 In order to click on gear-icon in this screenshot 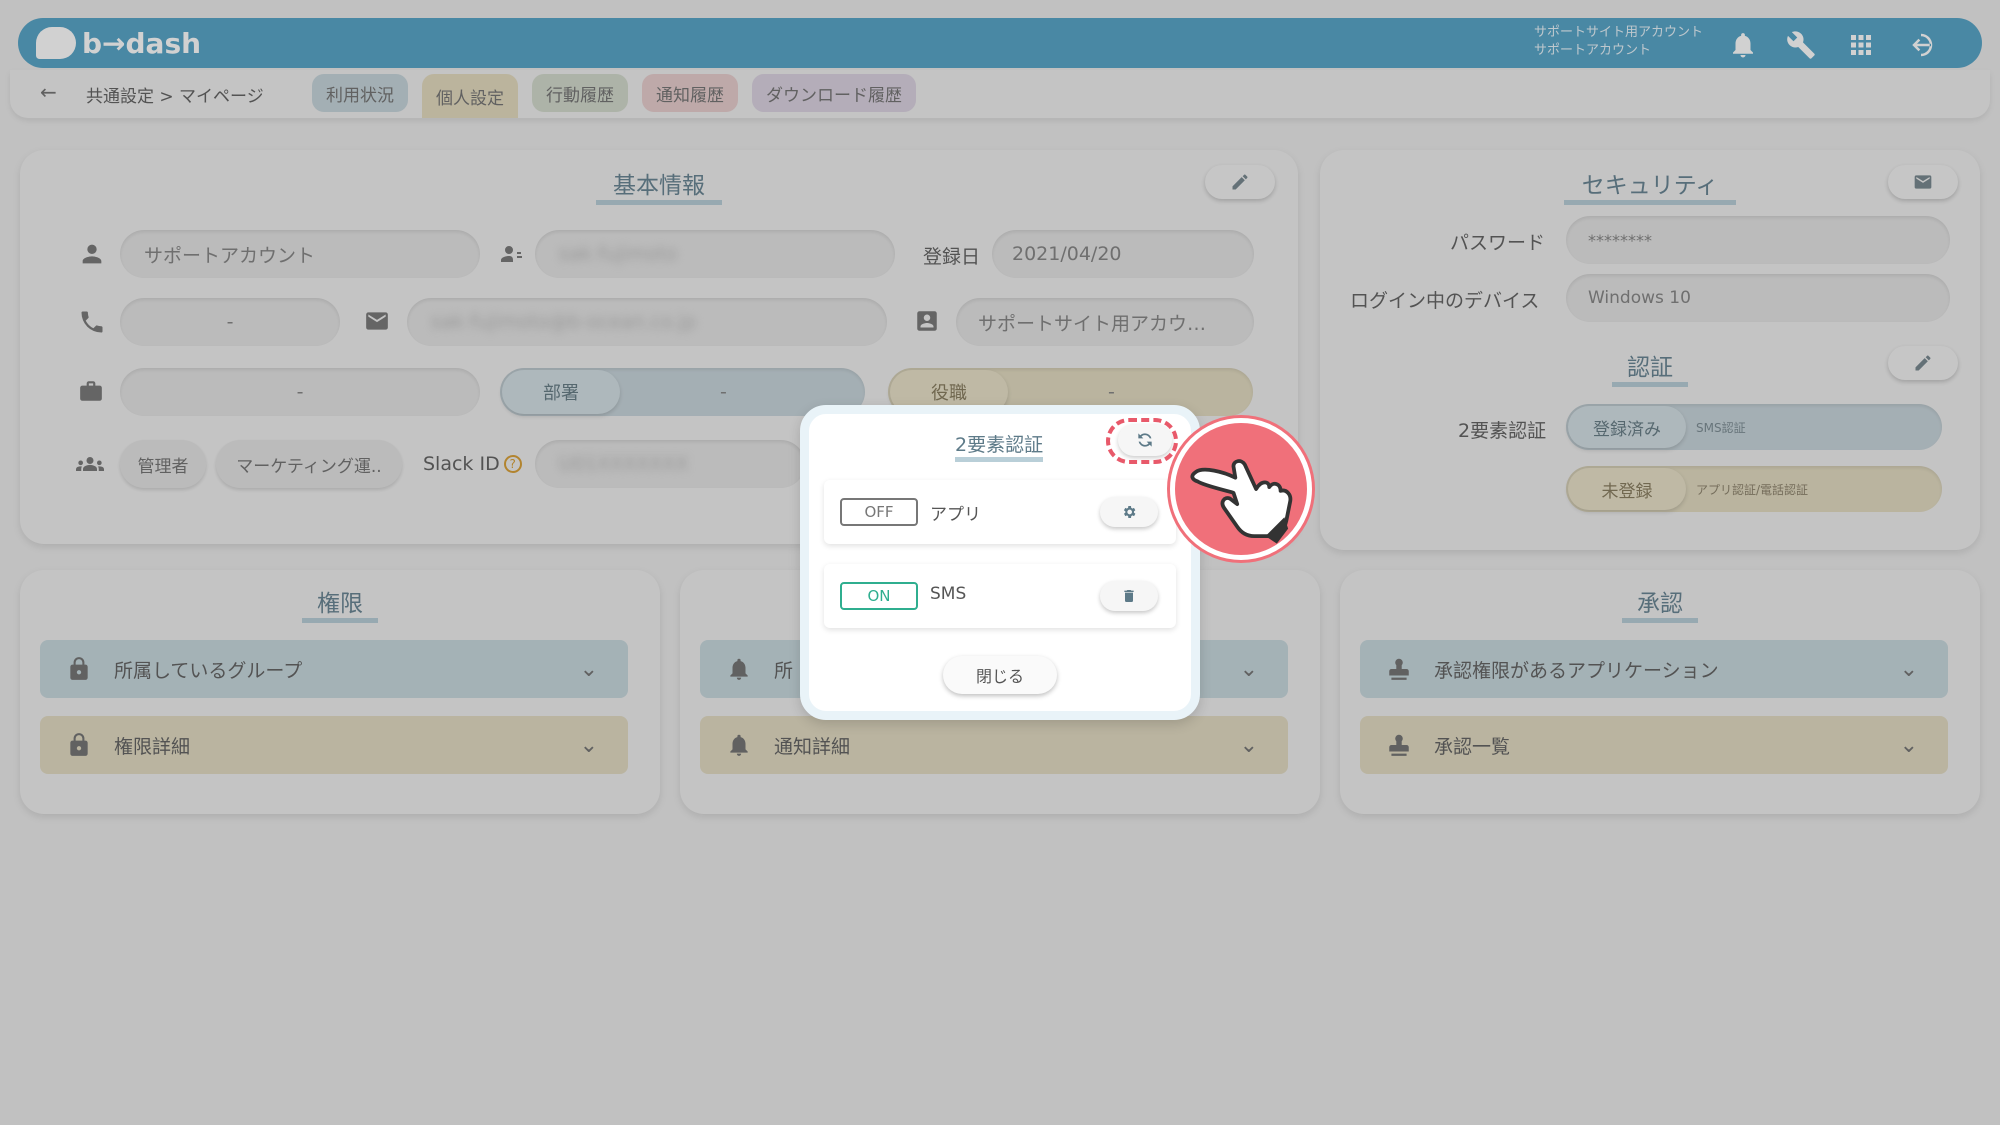, I will do `click(1129, 512)`.